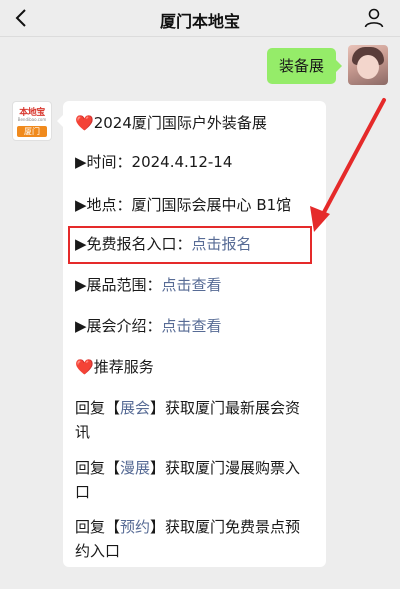 The image size is (400, 589). I want to click on red-arrow-icon, so click(348, 165).